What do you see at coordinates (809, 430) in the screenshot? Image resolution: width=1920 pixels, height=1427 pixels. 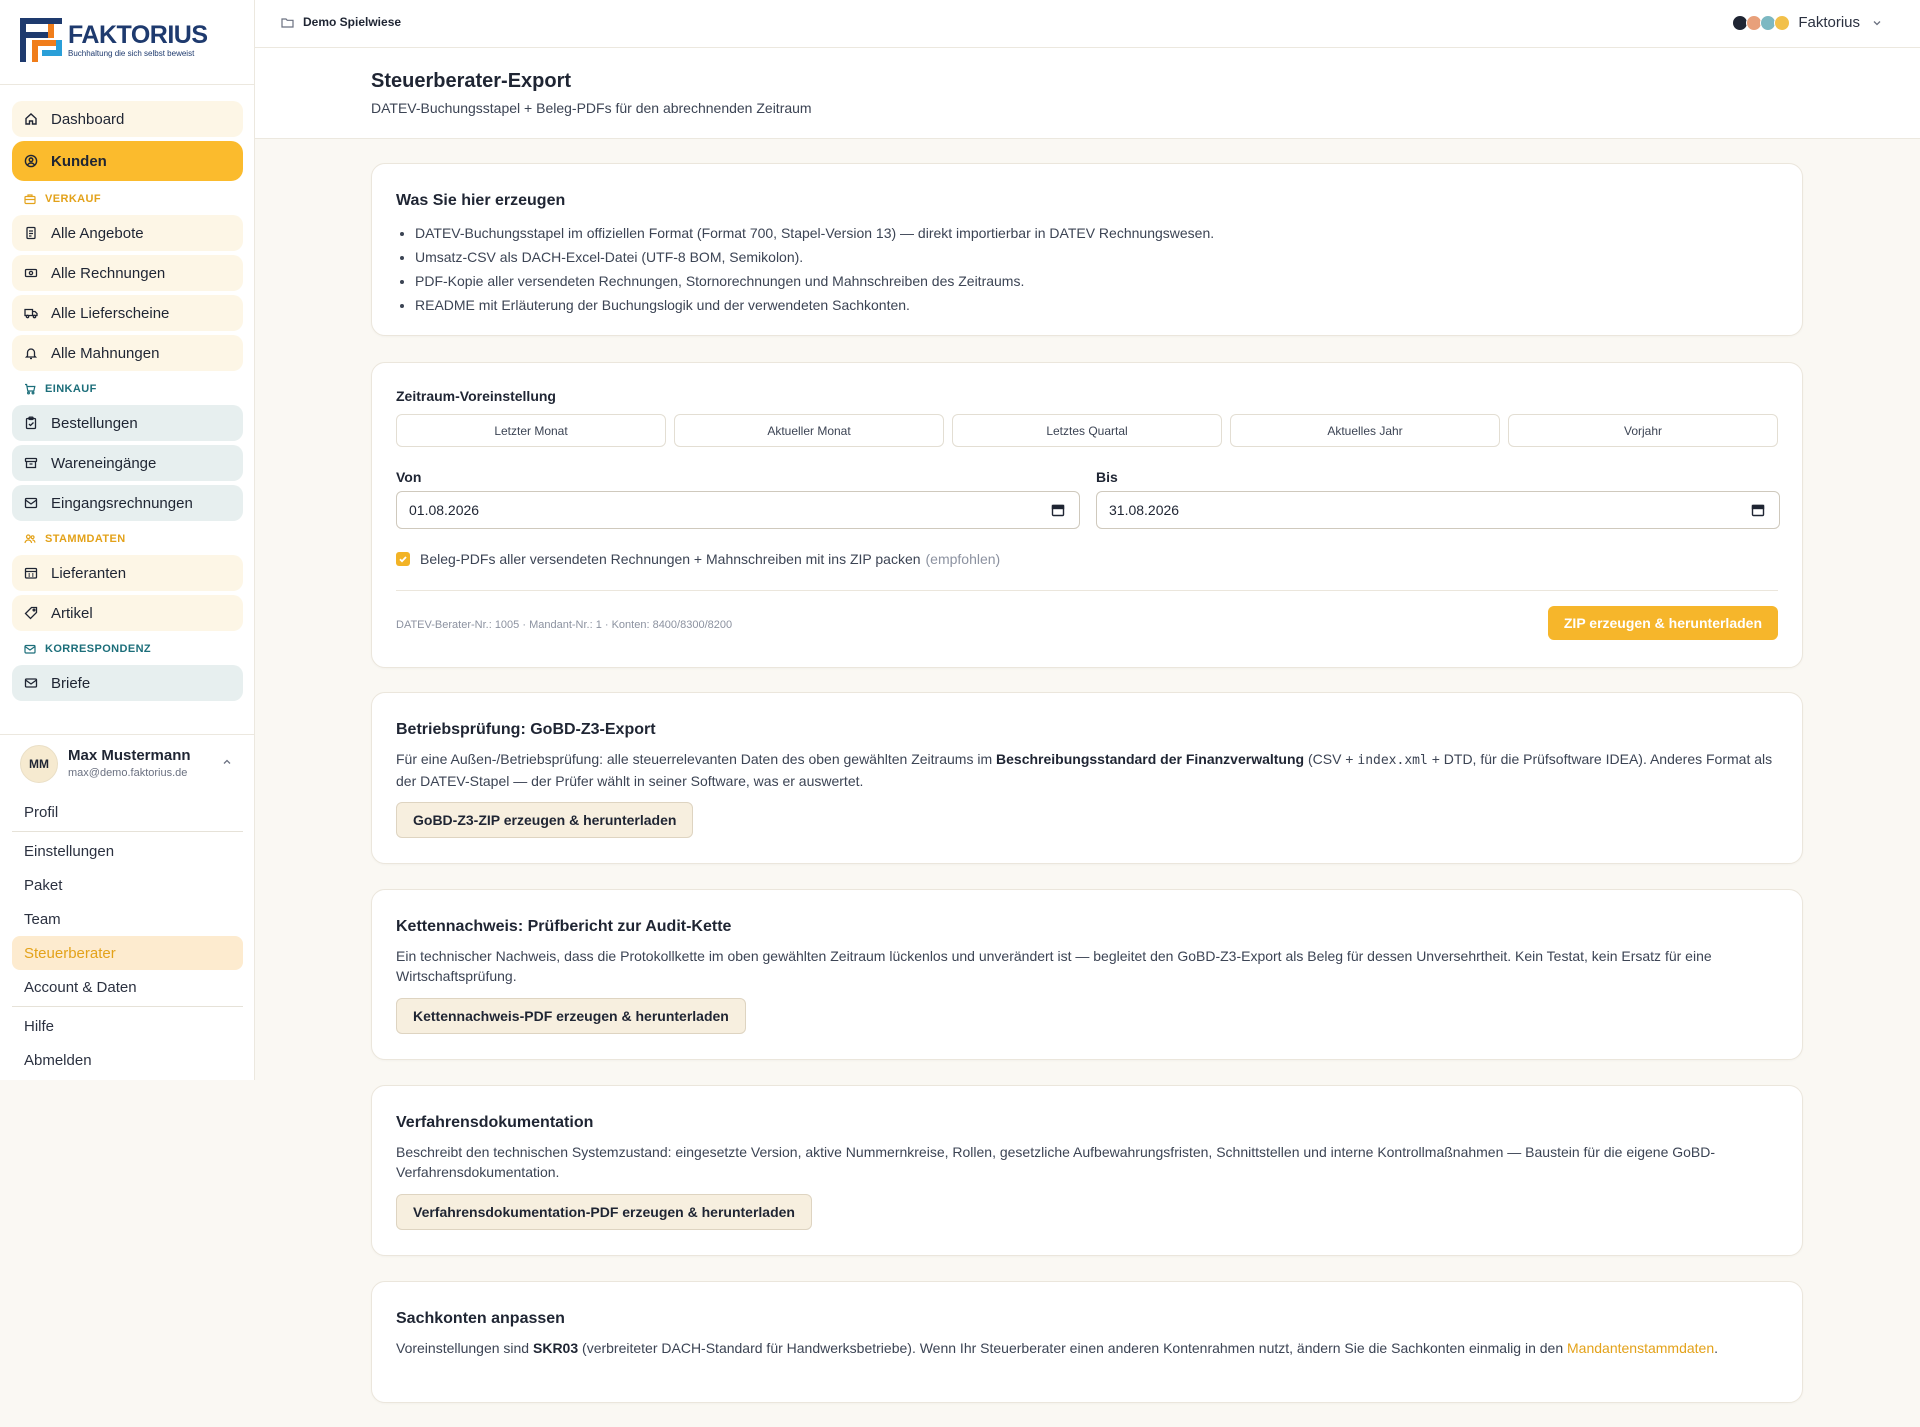 I see `preset-aktueller-monat: Aktueller Monat` at bounding box center [809, 430].